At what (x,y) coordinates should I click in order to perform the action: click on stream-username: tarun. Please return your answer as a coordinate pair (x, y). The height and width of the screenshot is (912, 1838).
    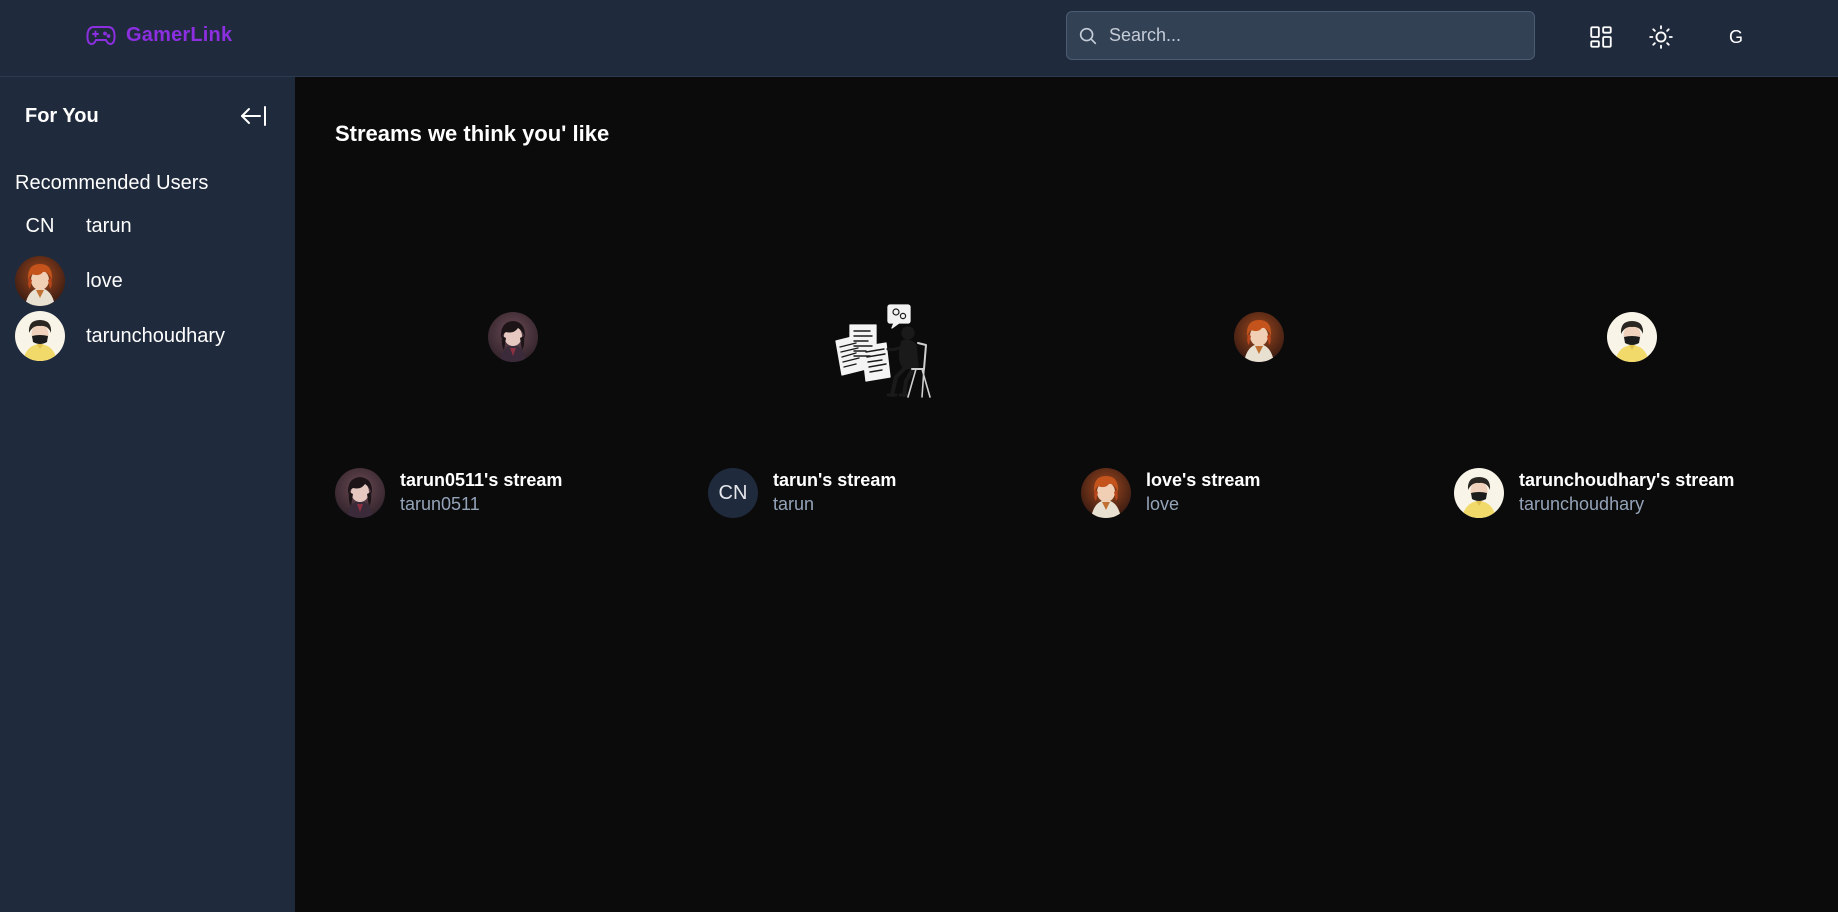
    Looking at the image, I should click on (794, 504).